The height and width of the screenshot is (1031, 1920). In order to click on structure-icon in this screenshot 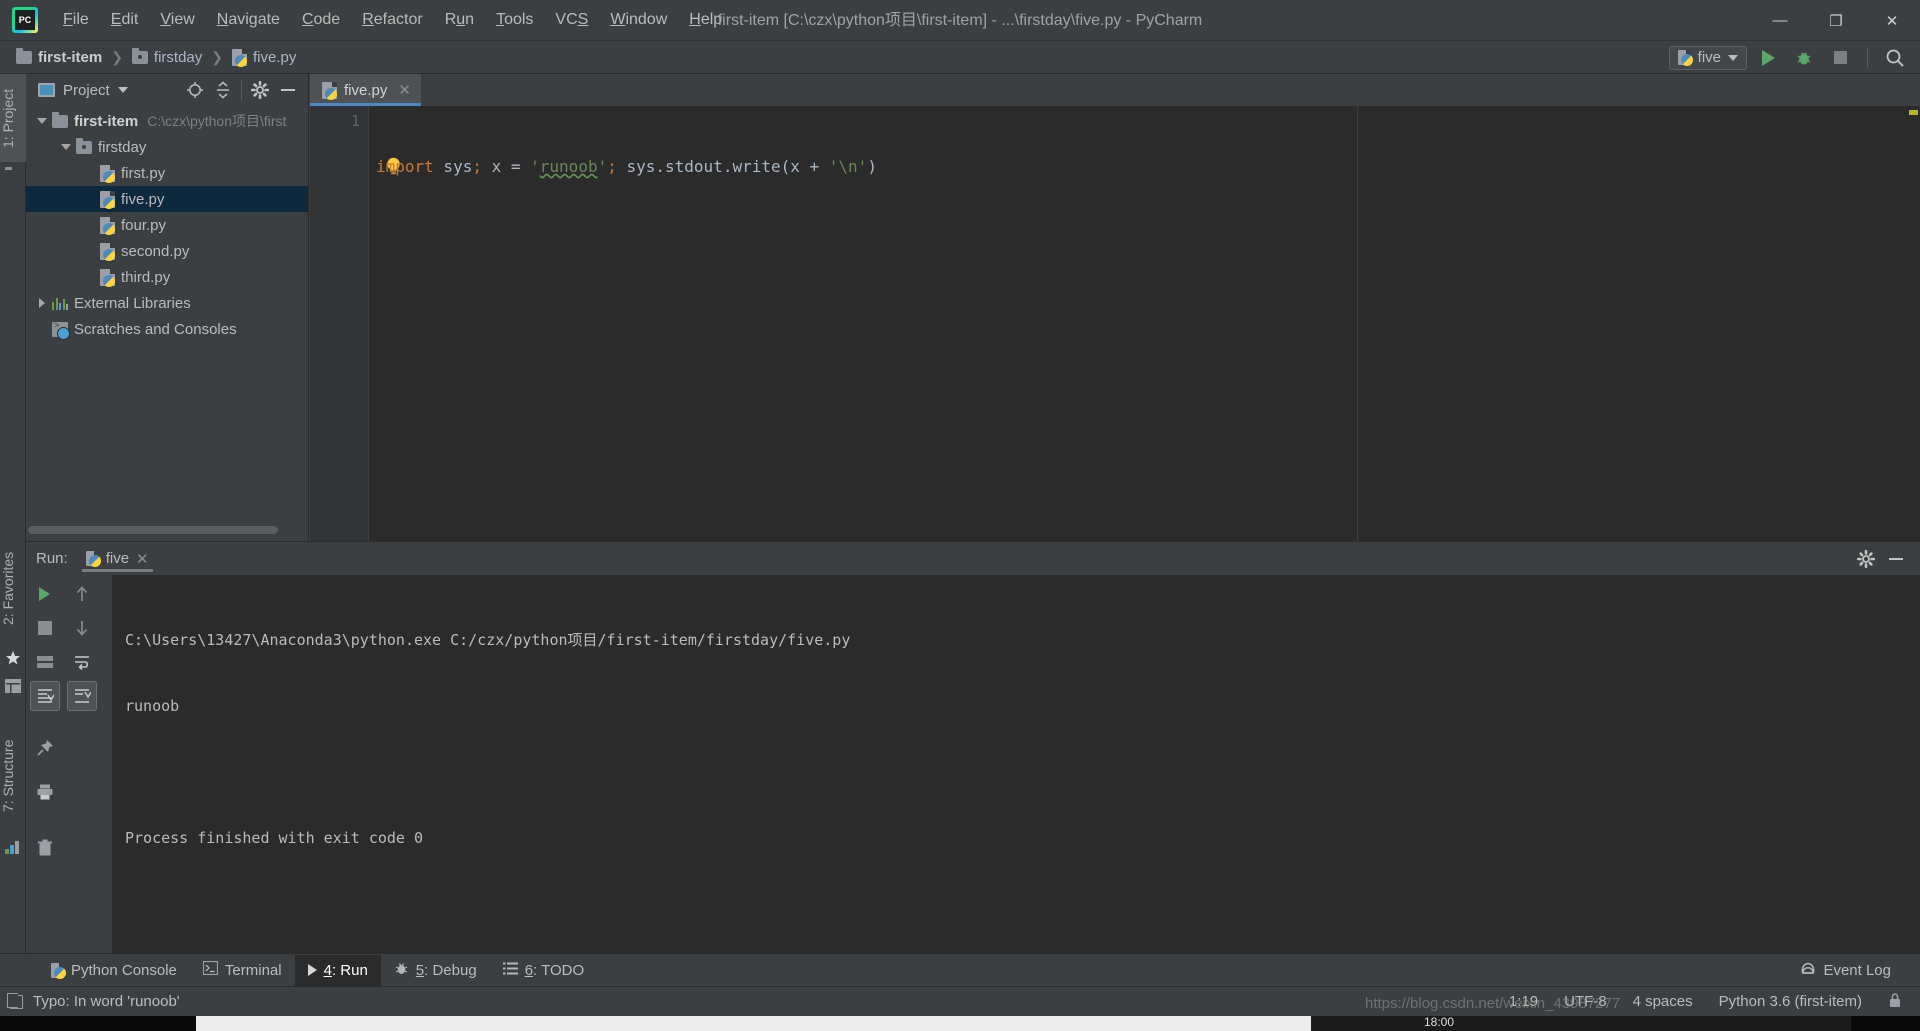, I will do `click(13, 848)`.